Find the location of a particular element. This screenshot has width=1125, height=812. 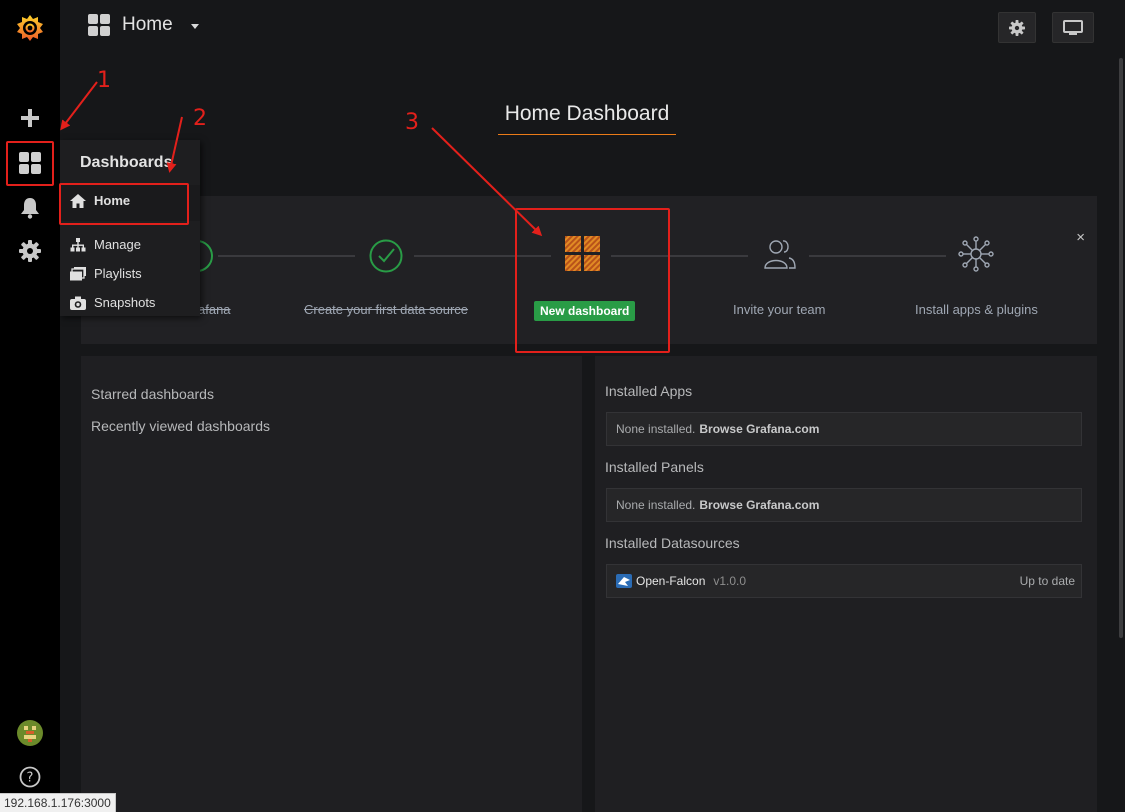

page-title: Home Dashboard is located at coordinates (587, 118).